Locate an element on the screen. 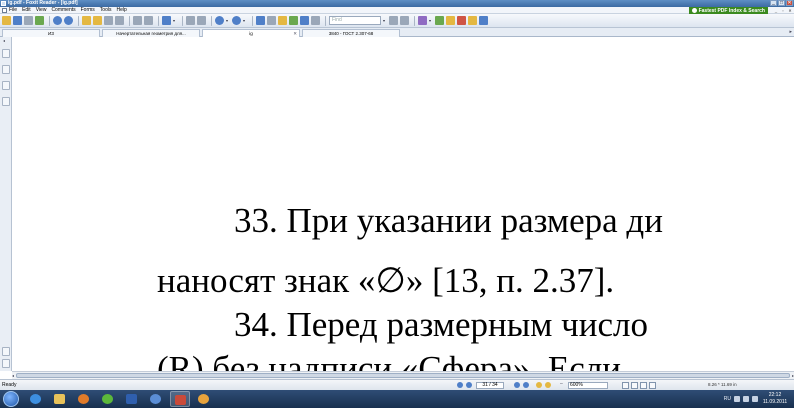 The width and height of the screenshot is (794, 408). horizontal-scrollbar: ◂ ▸ is located at coordinates (403, 375).